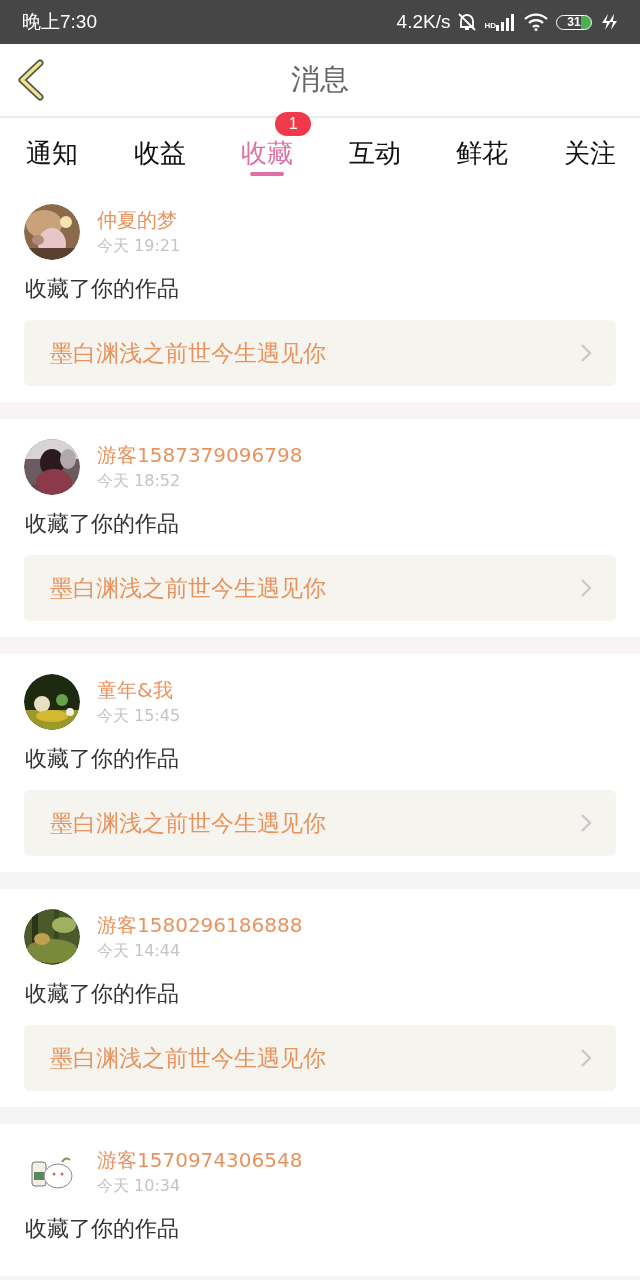  What do you see at coordinates (506, 22) in the screenshot?
I see `signal-icon` at bounding box center [506, 22].